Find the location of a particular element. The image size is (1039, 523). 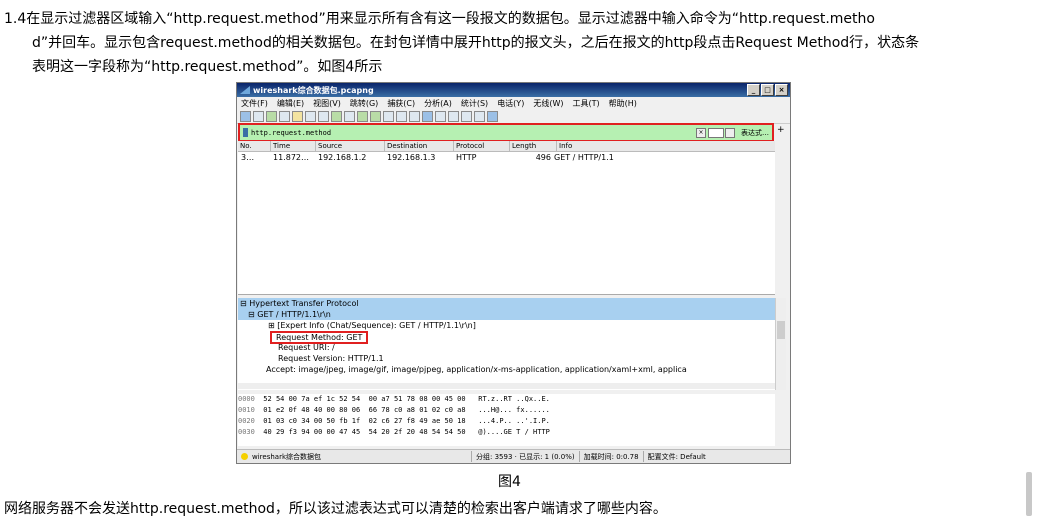

details-hscrollbar is located at coordinates (506, 386).